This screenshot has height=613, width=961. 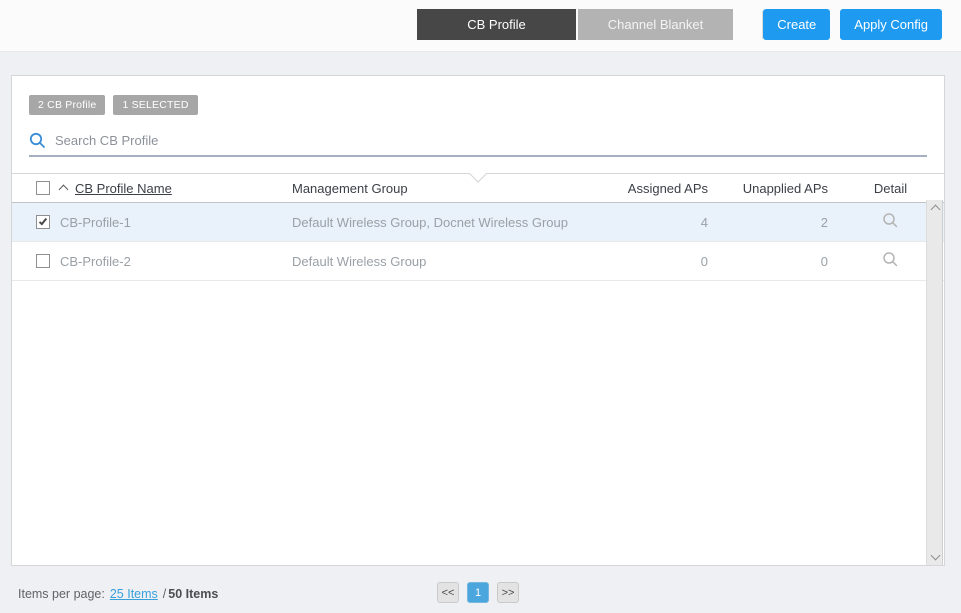 I want to click on header-checkbox-cell, so click(x=36, y=188).